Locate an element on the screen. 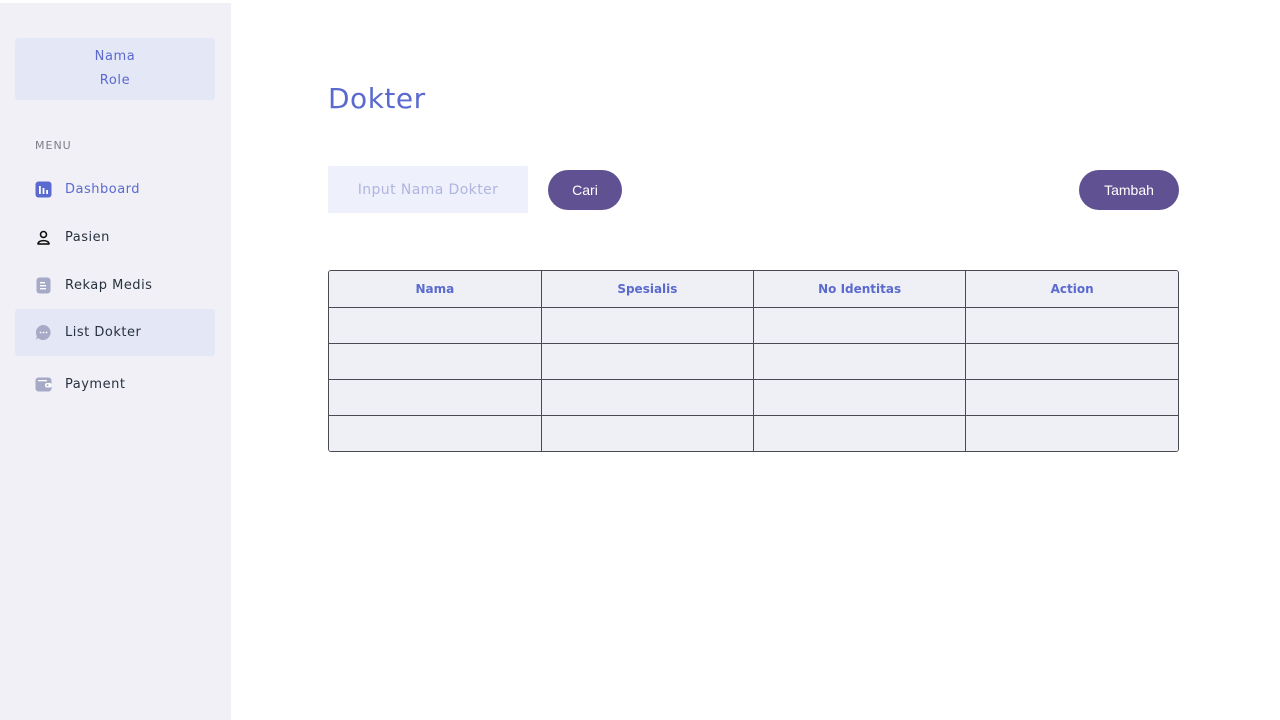  sidebar-item-label: Rekap Medis is located at coordinates (109, 285).